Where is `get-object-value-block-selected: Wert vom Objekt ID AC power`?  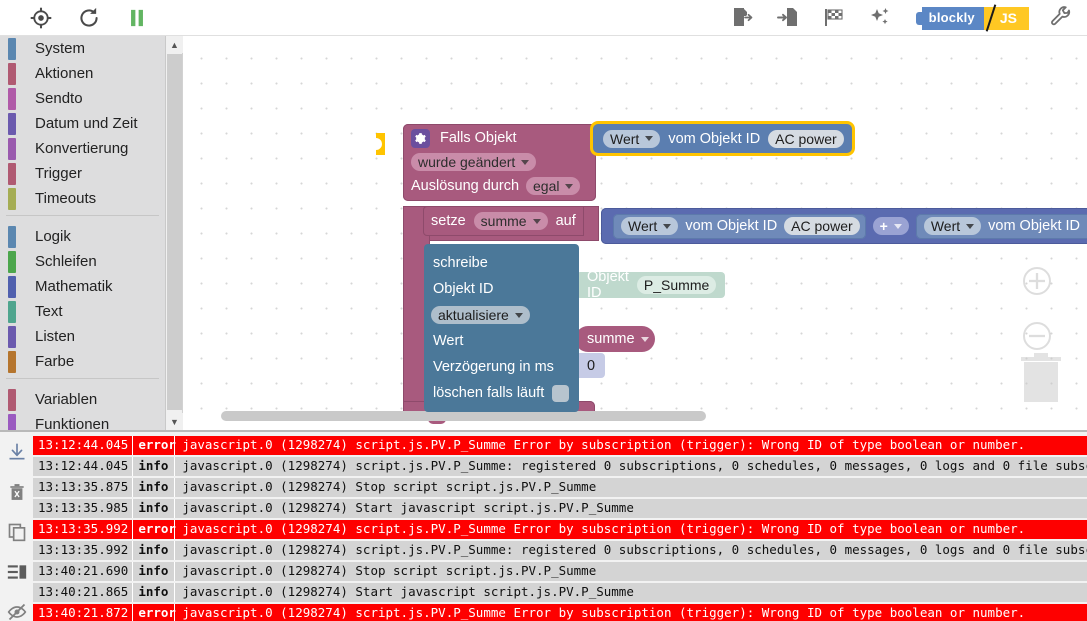
get-object-value-block-selected: Wert vom Objekt ID AC power is located at coordinates (722, 138).